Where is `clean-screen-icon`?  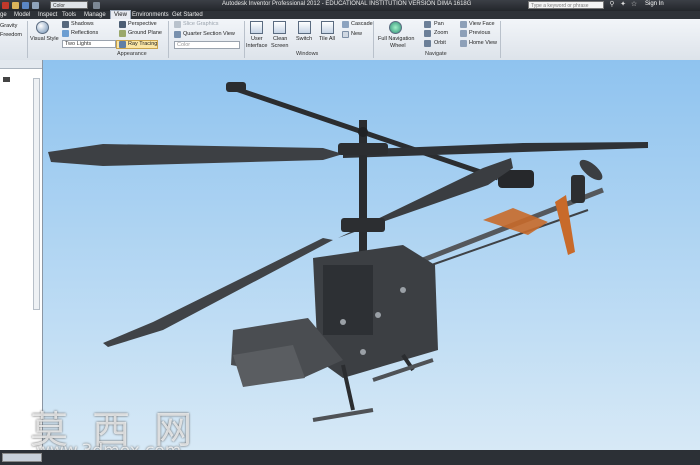
clean-screen-icon is located at coordinates (279, 27).